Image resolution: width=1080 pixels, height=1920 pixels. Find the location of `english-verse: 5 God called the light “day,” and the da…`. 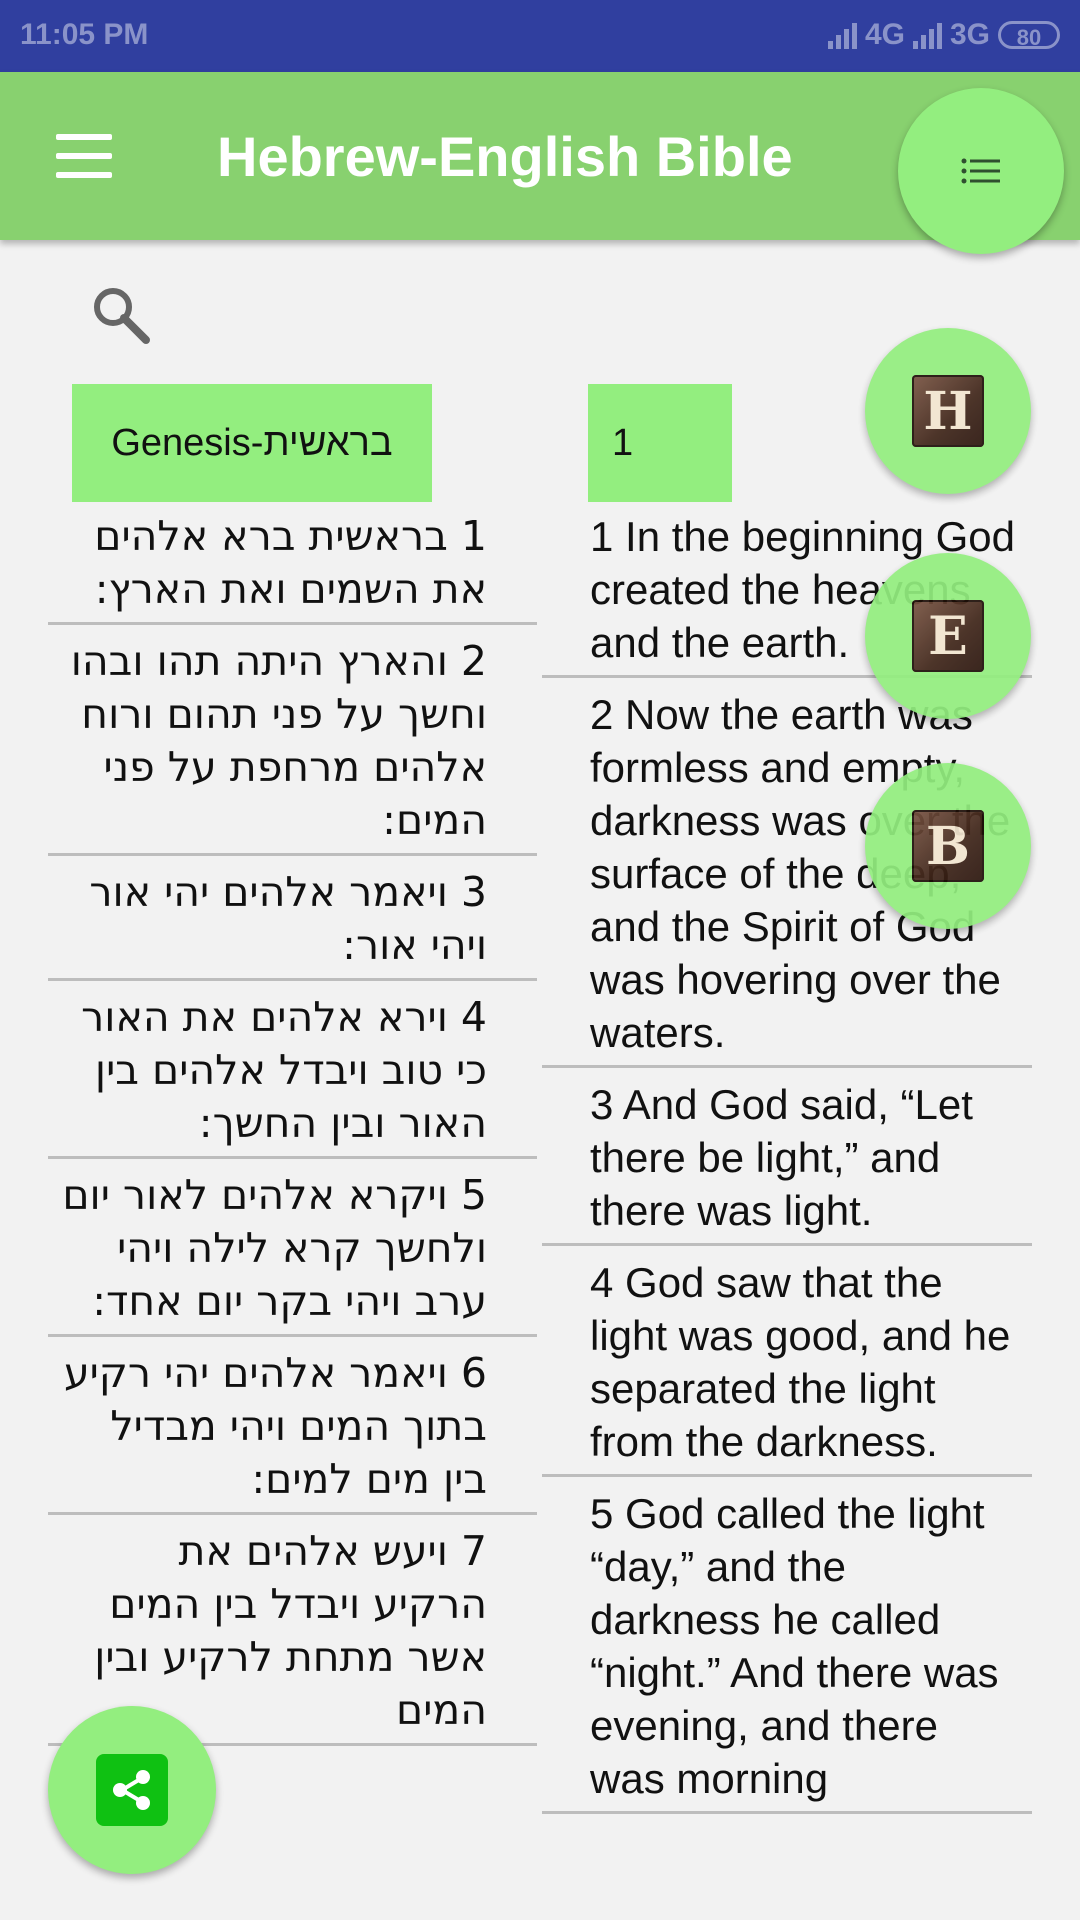

english-verse: 5 God called the light “day,” and the da… is located at coordinates (787, 1650).